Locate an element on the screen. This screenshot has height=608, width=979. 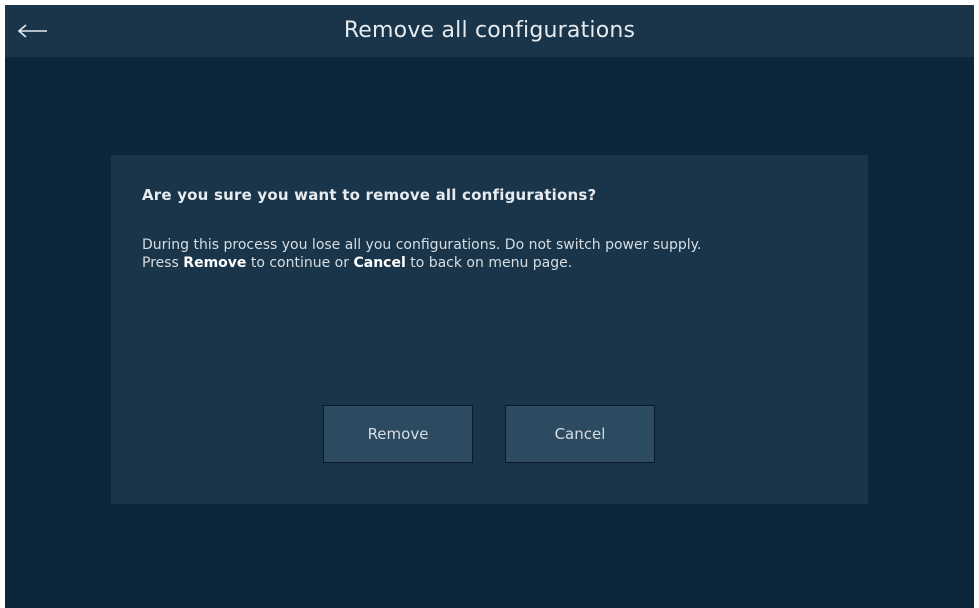
header-bar: Remove all configurations is located at coordinates (489, 31).